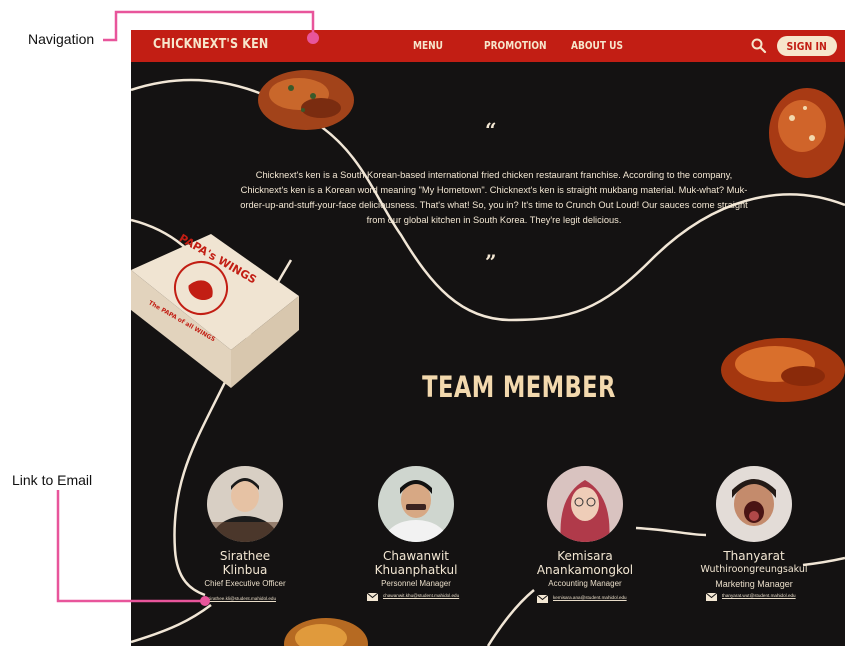 This screenshot has width=845, height=646. What do you see at coordinates (416, 583) in the screenshot?
I see `member-role: Personnel Manager` at bounding box center [416, 583].